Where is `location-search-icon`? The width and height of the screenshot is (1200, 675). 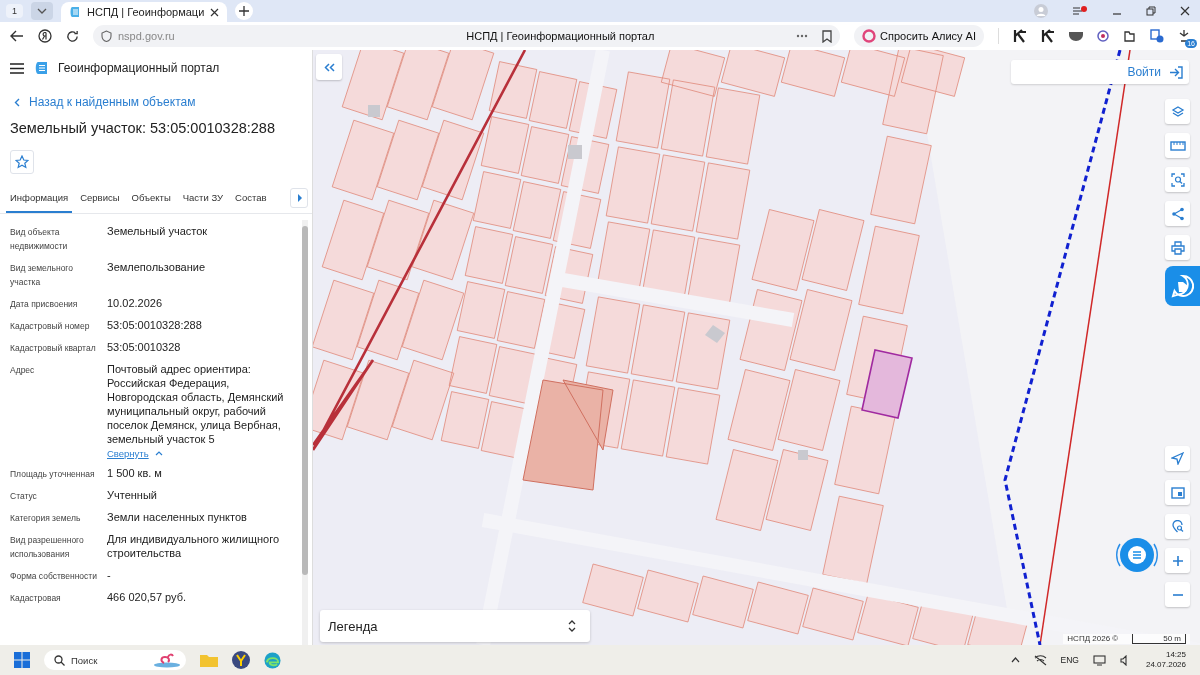 location-search-icon is located at coordinates (1177, 526).